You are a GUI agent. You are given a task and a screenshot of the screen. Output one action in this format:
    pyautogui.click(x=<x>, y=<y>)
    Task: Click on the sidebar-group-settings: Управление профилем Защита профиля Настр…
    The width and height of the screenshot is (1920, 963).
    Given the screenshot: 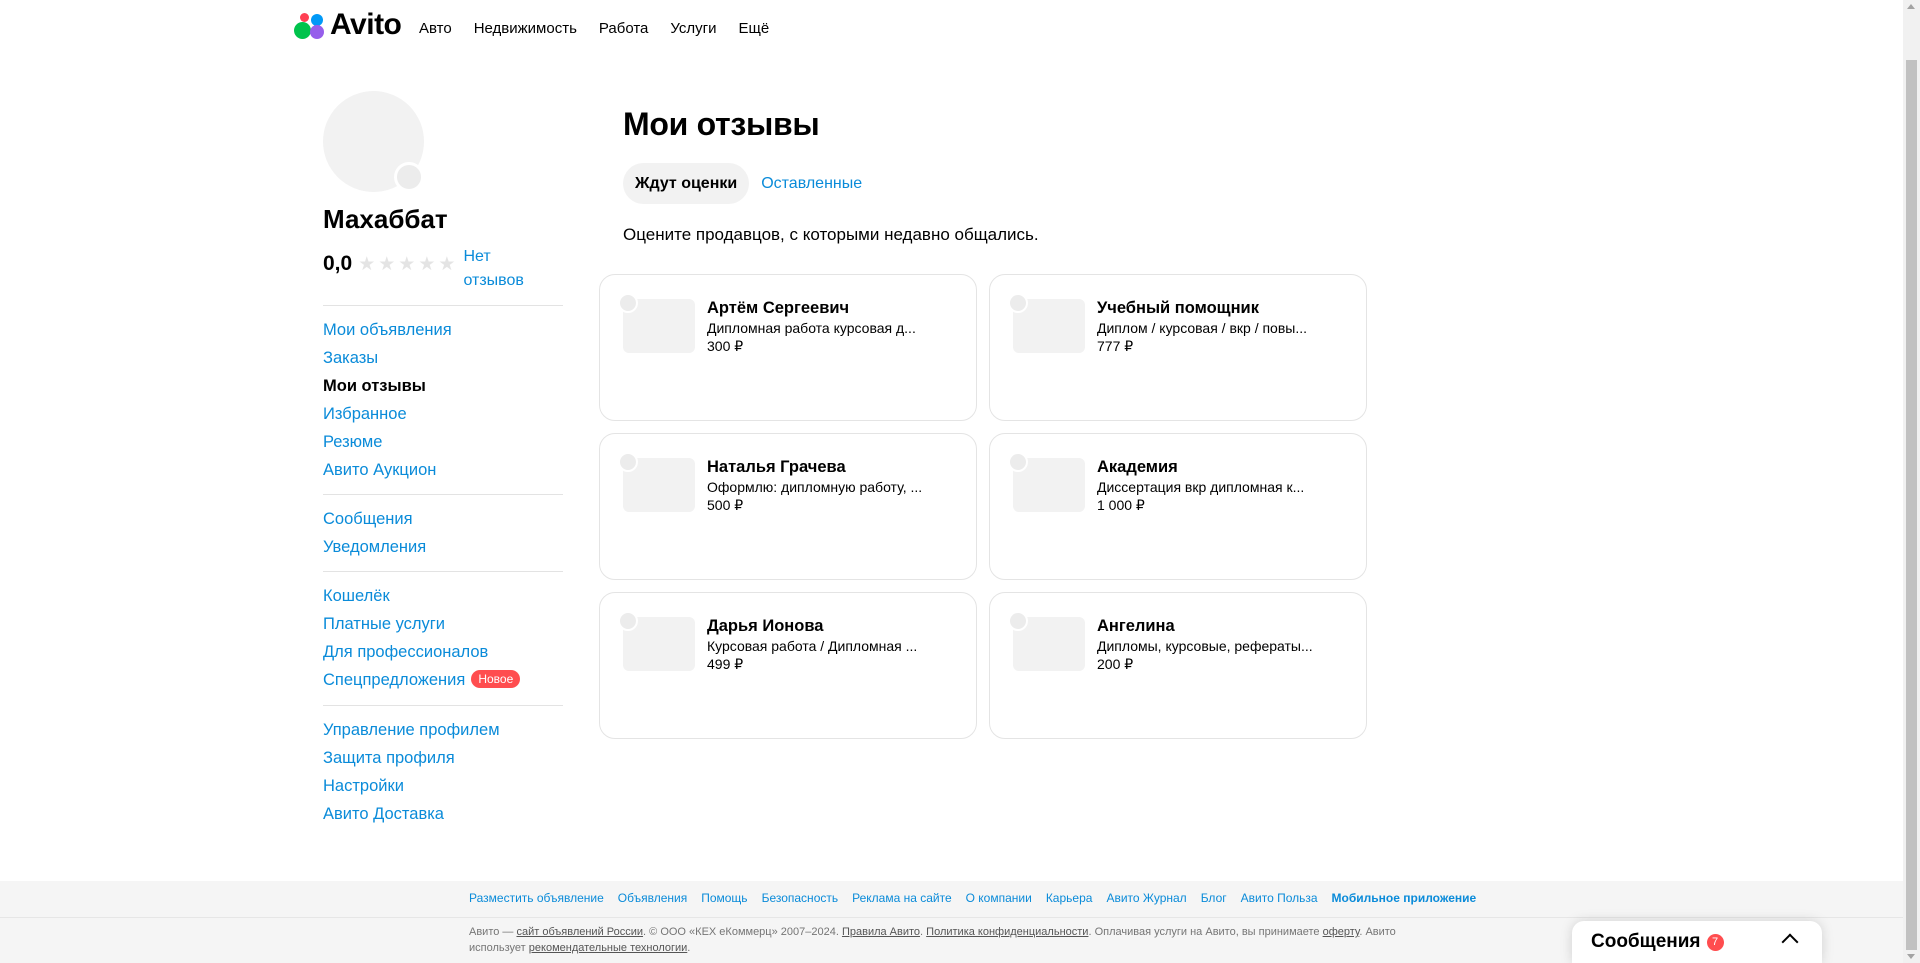 What is the action you would take?
    pyautogui.click(x=443, y=772)
    